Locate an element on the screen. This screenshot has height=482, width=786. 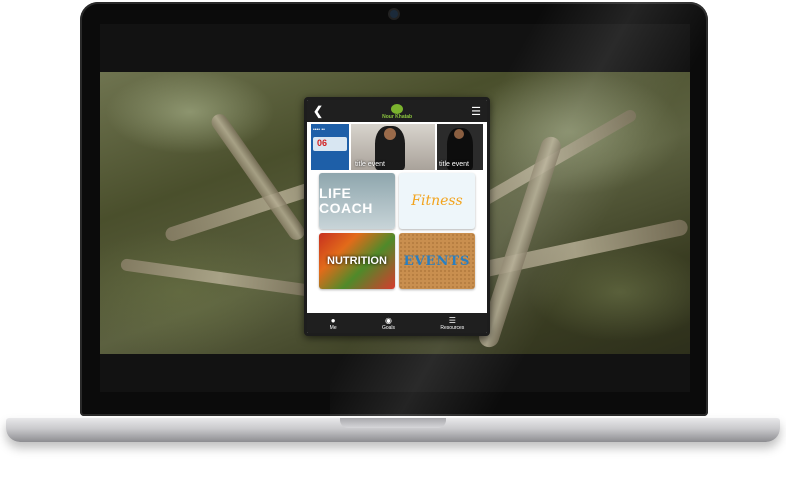
radio-badge: 06 is located at coordinates (322, 143).